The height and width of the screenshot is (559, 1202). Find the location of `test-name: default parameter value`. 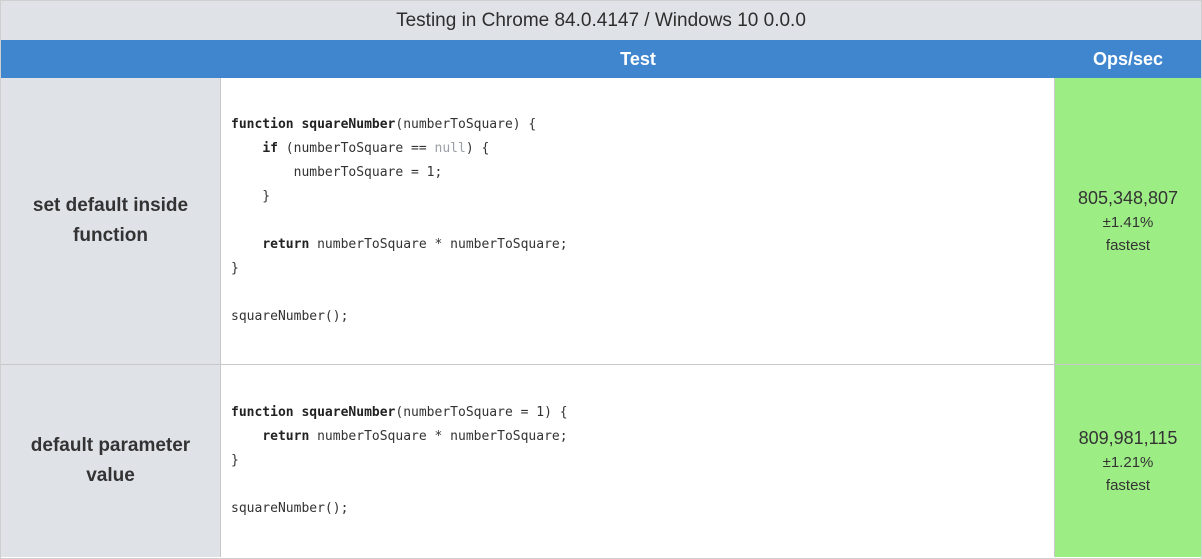

test-name: default parameter value is located at coordinates (111, 461).